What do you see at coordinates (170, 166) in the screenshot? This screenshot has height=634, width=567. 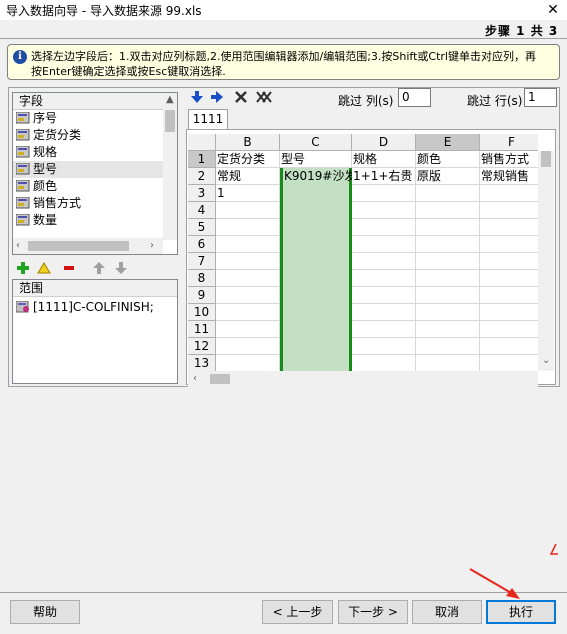 I see `field-list-vertical-scrollbar: ▲` at bounding box center [170, 166].